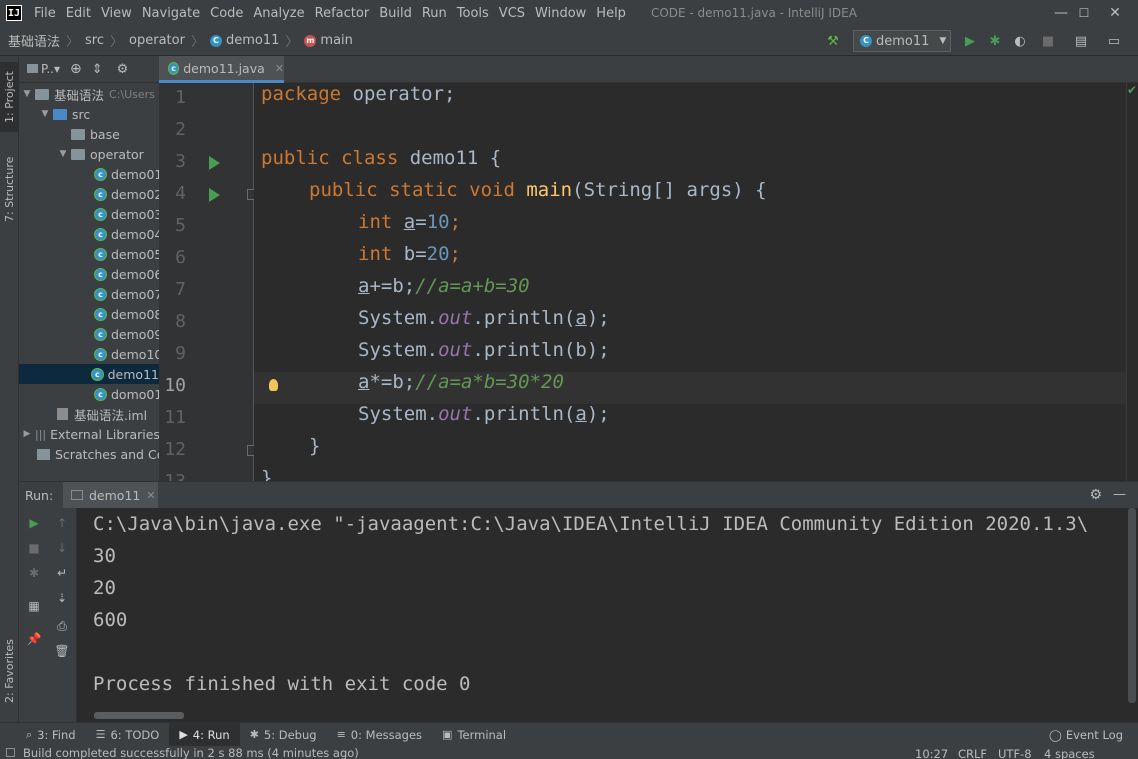  What do you see at coordinates (214, 163) in the screenshot?
I see `run-class-icon` at bounding box center [214, 163].